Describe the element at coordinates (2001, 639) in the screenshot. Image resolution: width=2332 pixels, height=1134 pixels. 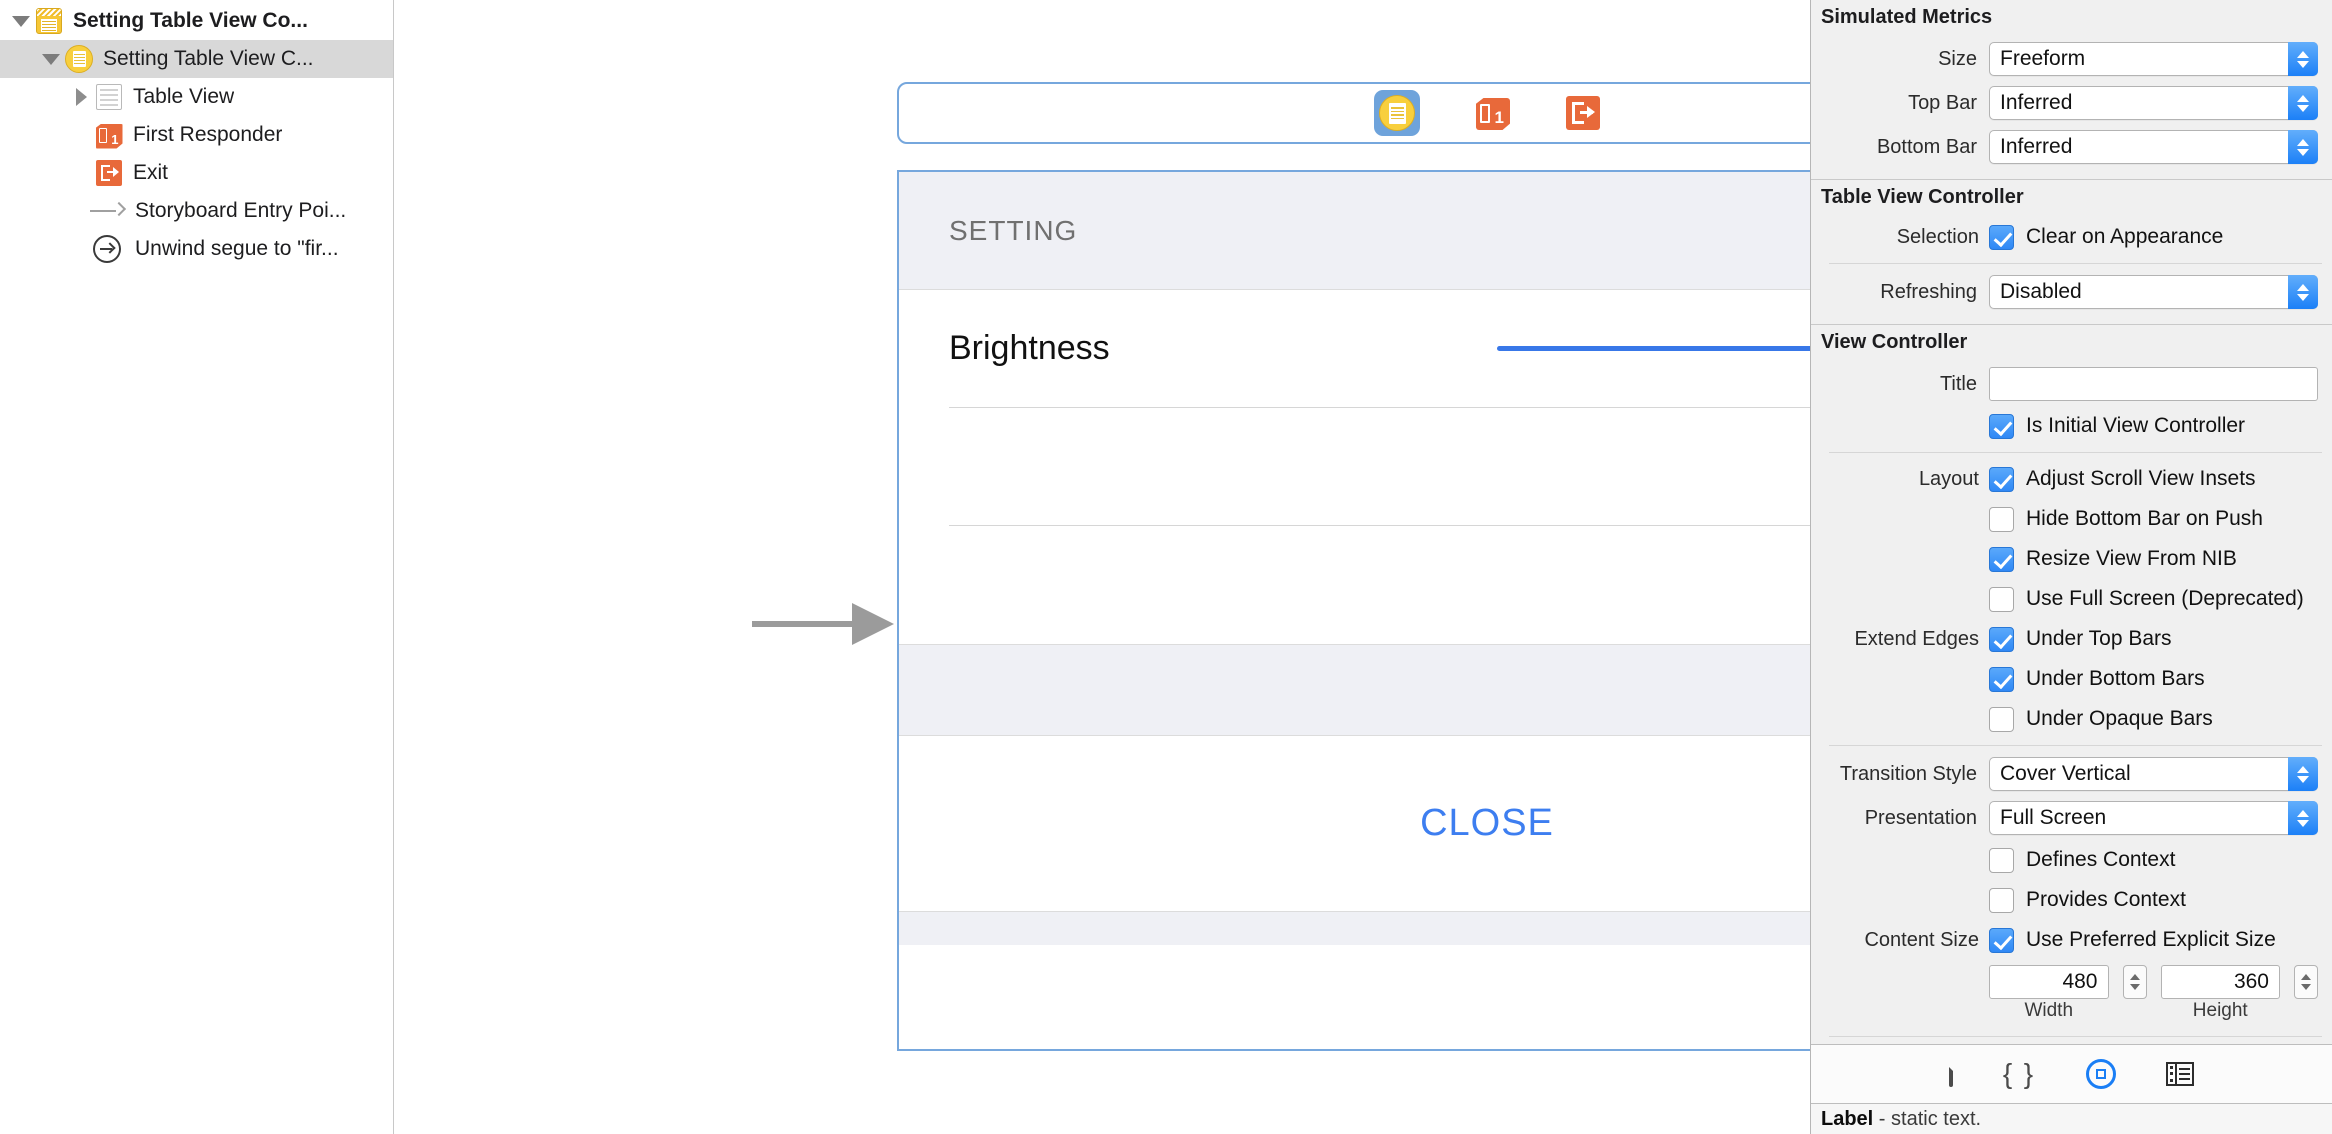
I see `under-top-bars-checkbox` at that location.